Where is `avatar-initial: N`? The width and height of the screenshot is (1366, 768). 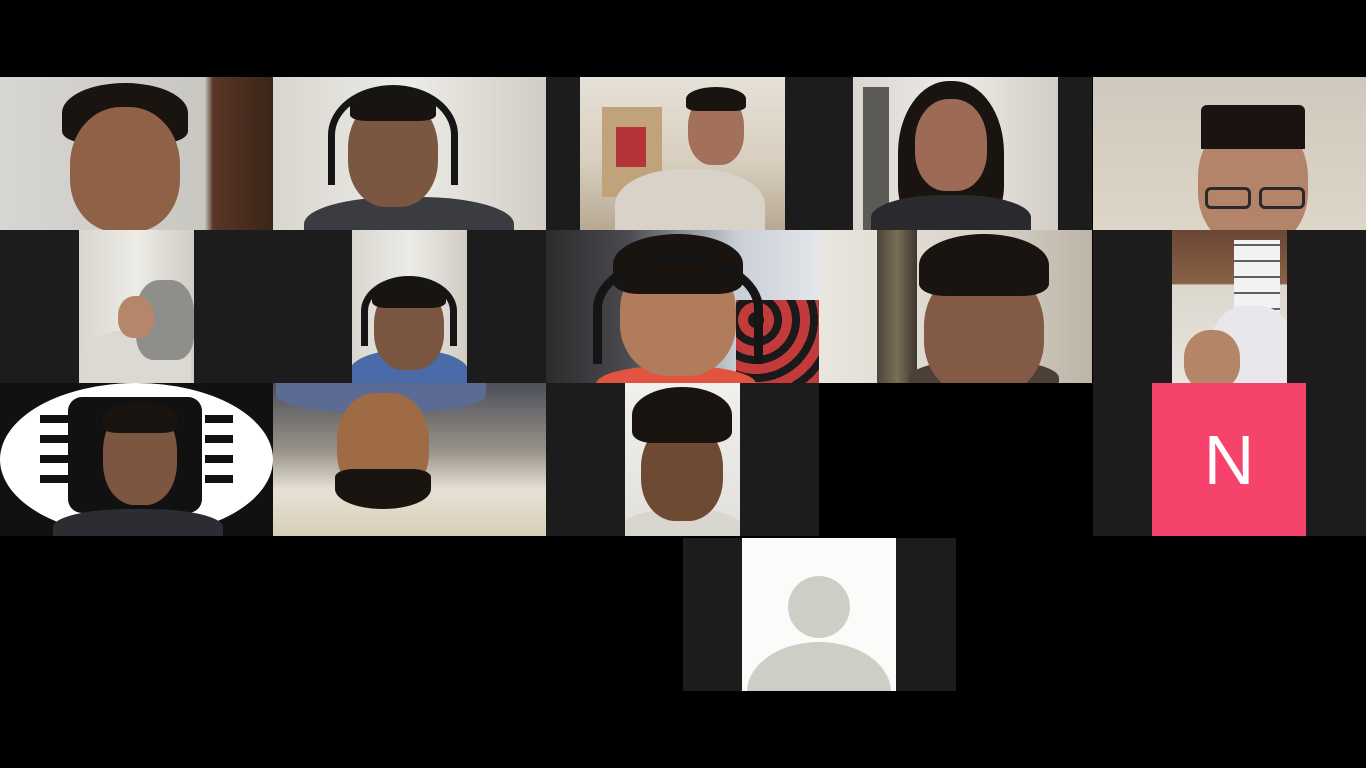 avatar-initial: N is located at coordinates (1229, 459).